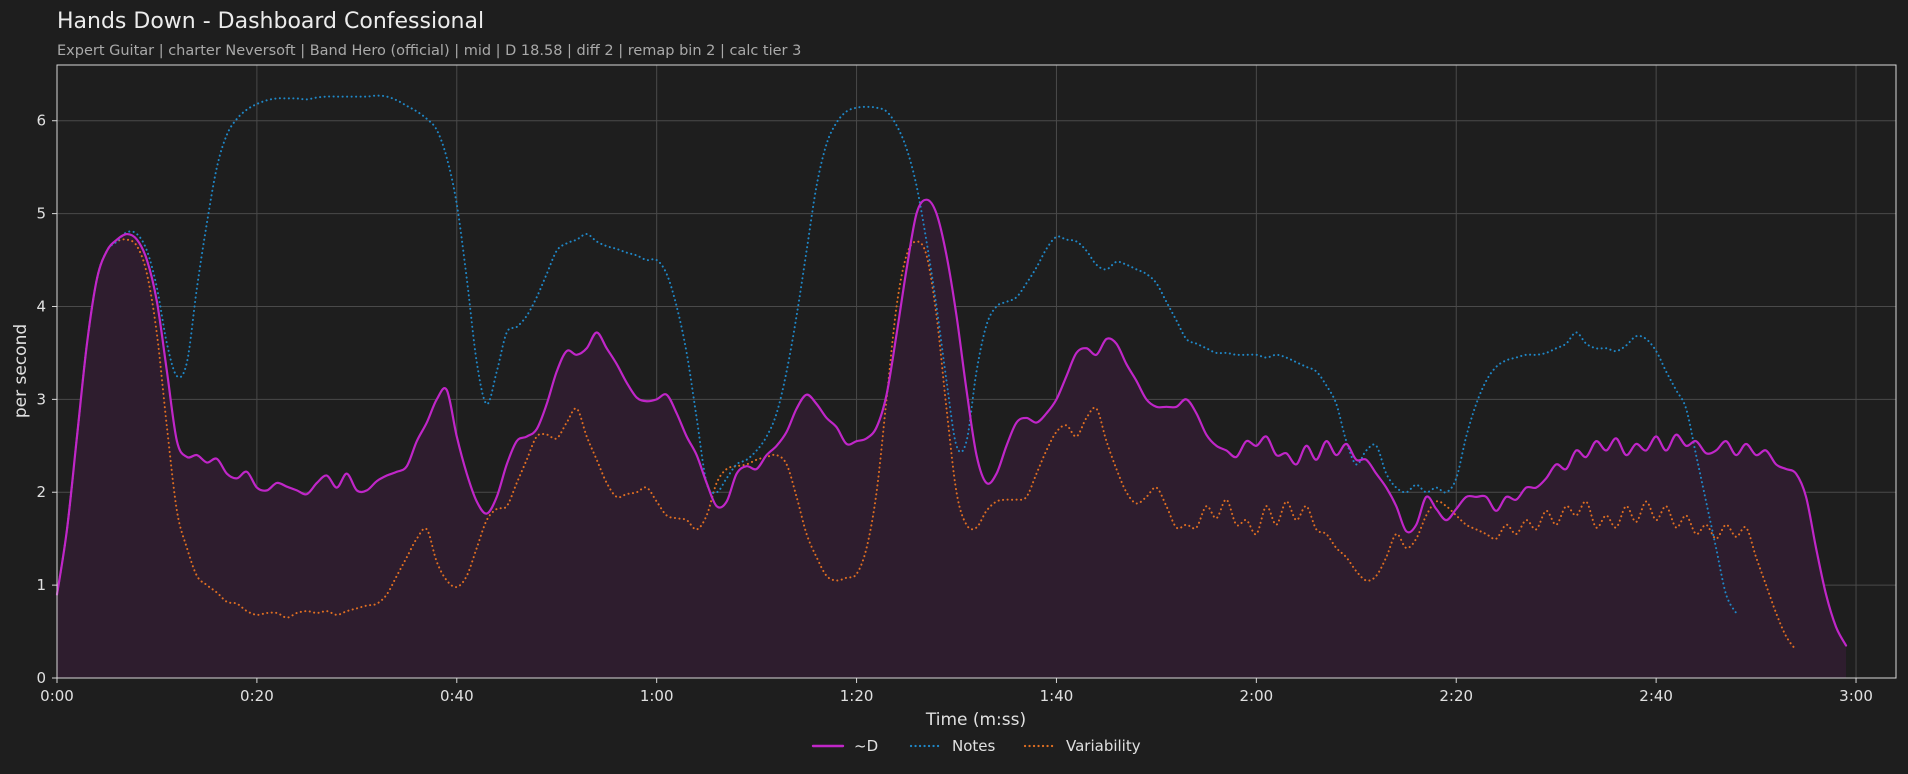 This screenshot has height=774, width=1908. I want to click on x-tick-label: 2:20, so click(1456, 696).